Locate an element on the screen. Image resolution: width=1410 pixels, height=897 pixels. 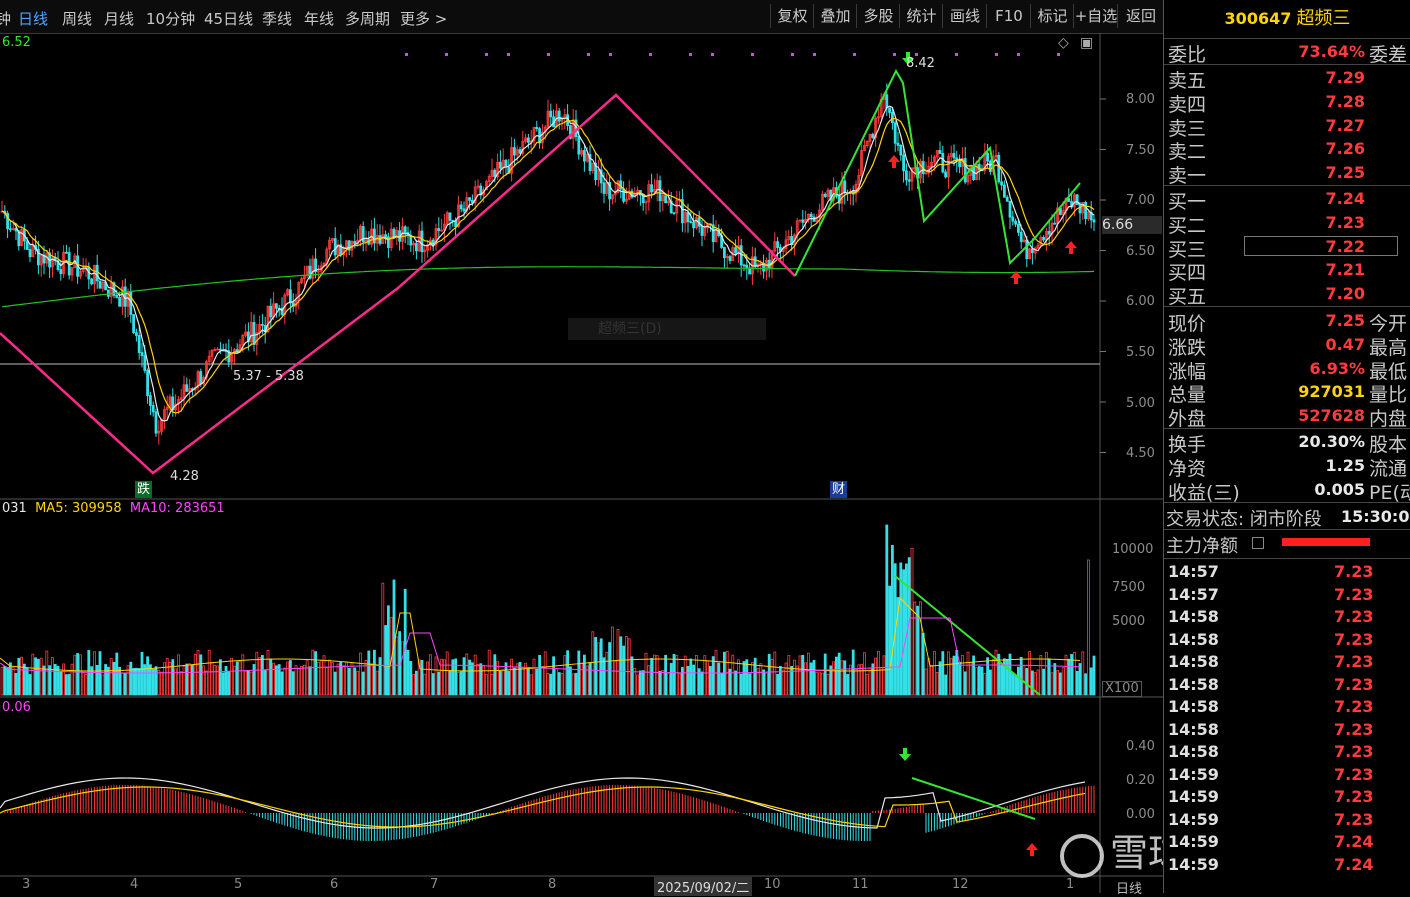
tab-3: 月线 is located at coordinates (119, 18).